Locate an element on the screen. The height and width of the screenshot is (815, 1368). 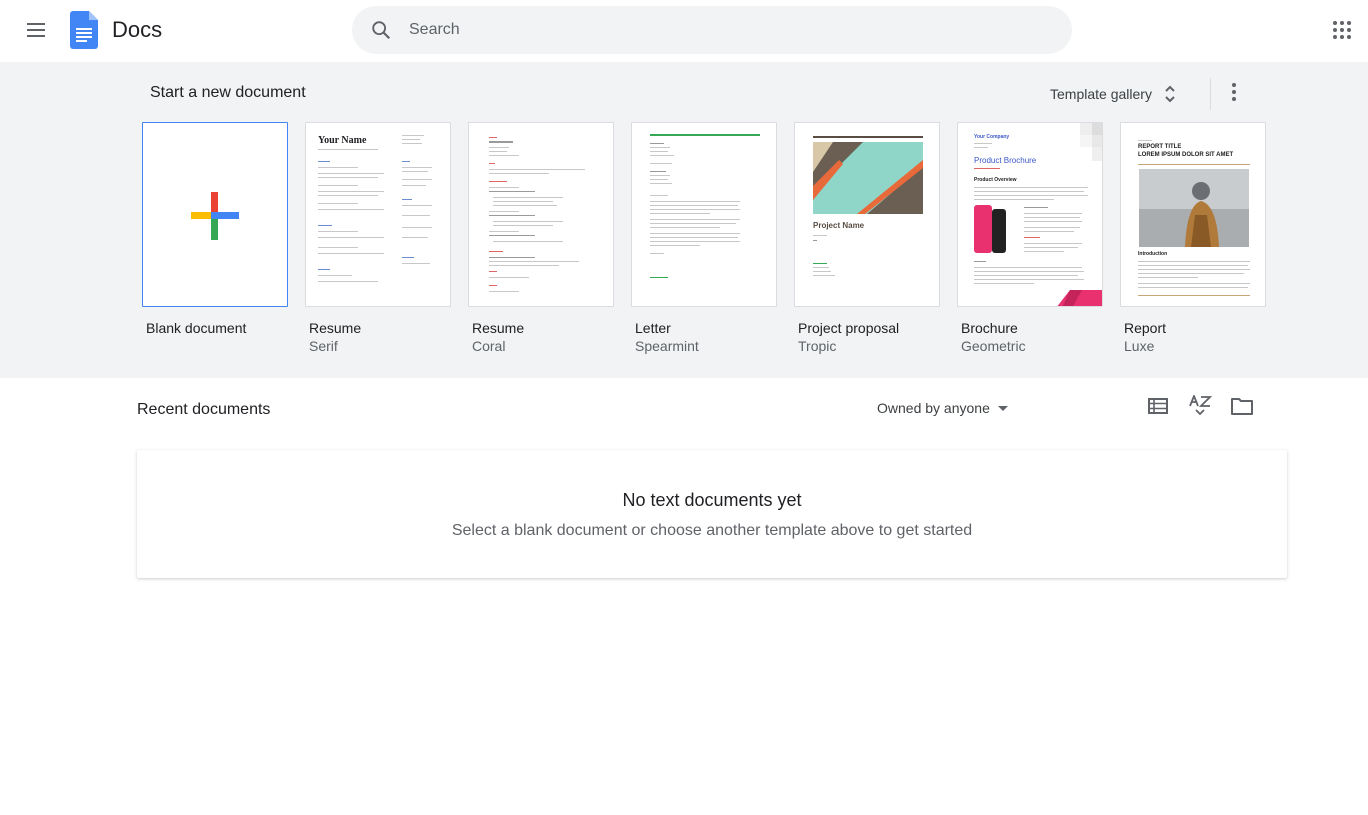
template-name: Report is located at coordinates (1145, 328).